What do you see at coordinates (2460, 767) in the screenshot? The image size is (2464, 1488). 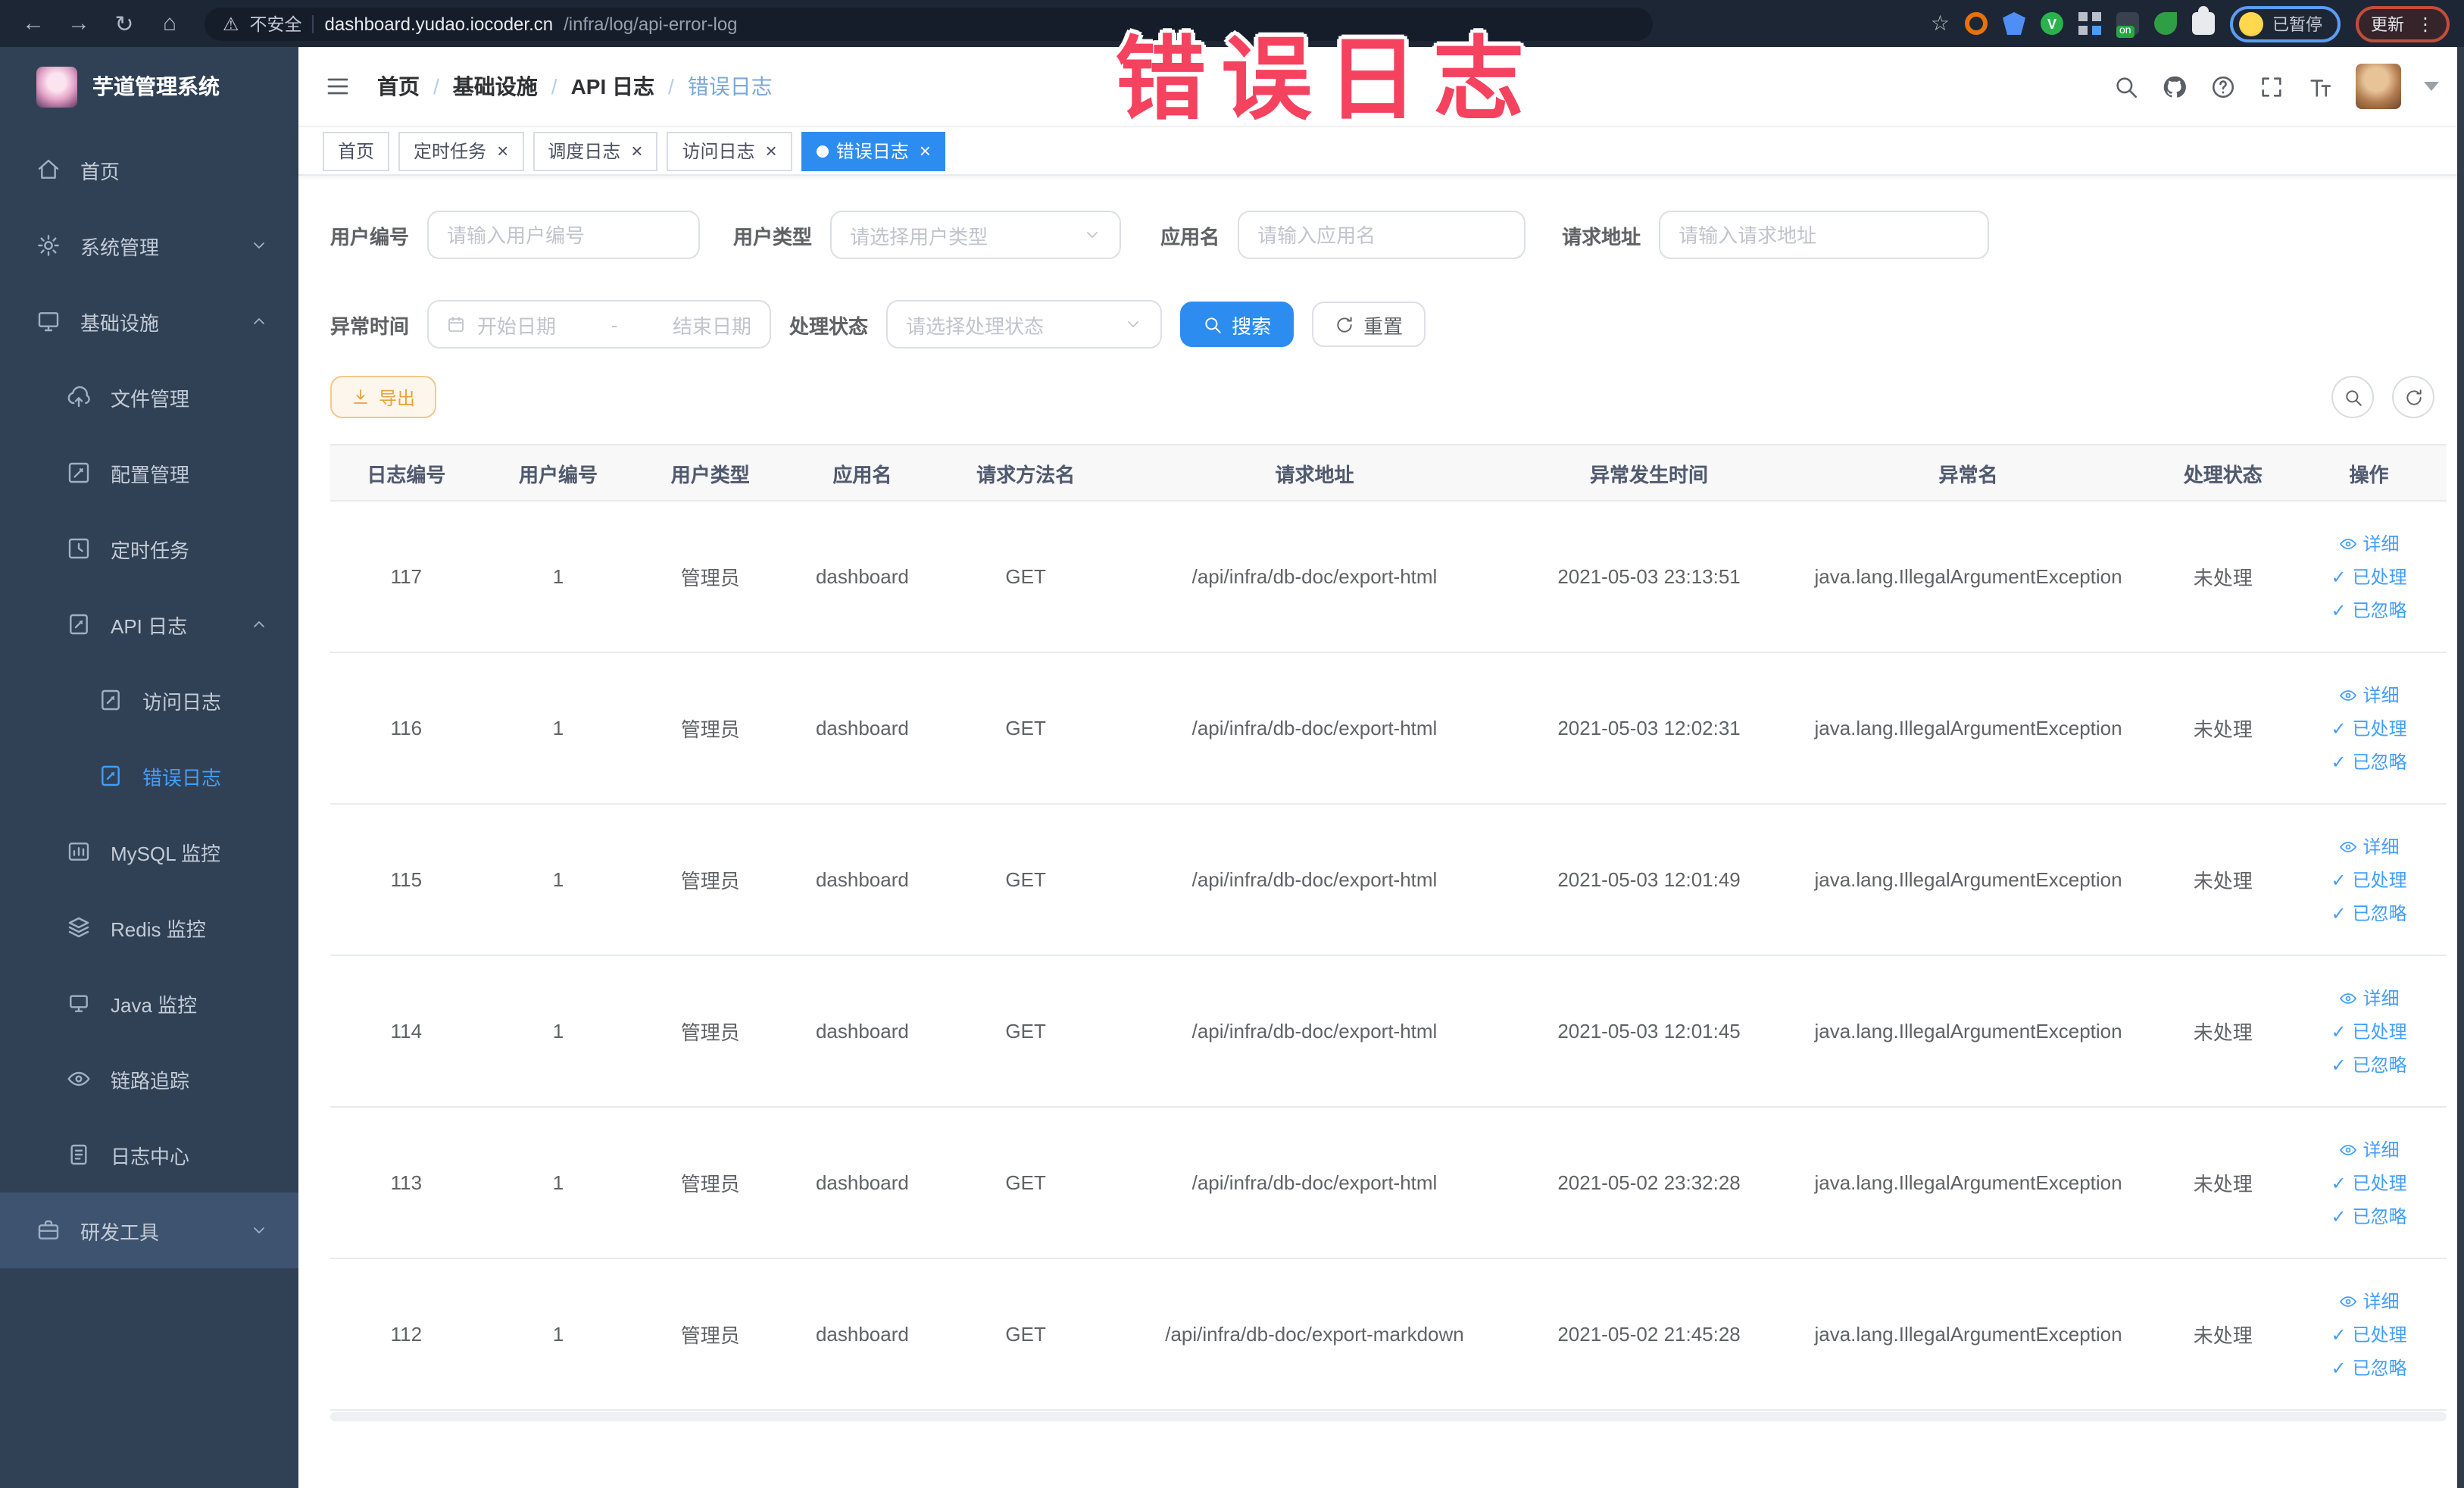 I see `vertical-scrollbar` at bounding box center [2460, 767].